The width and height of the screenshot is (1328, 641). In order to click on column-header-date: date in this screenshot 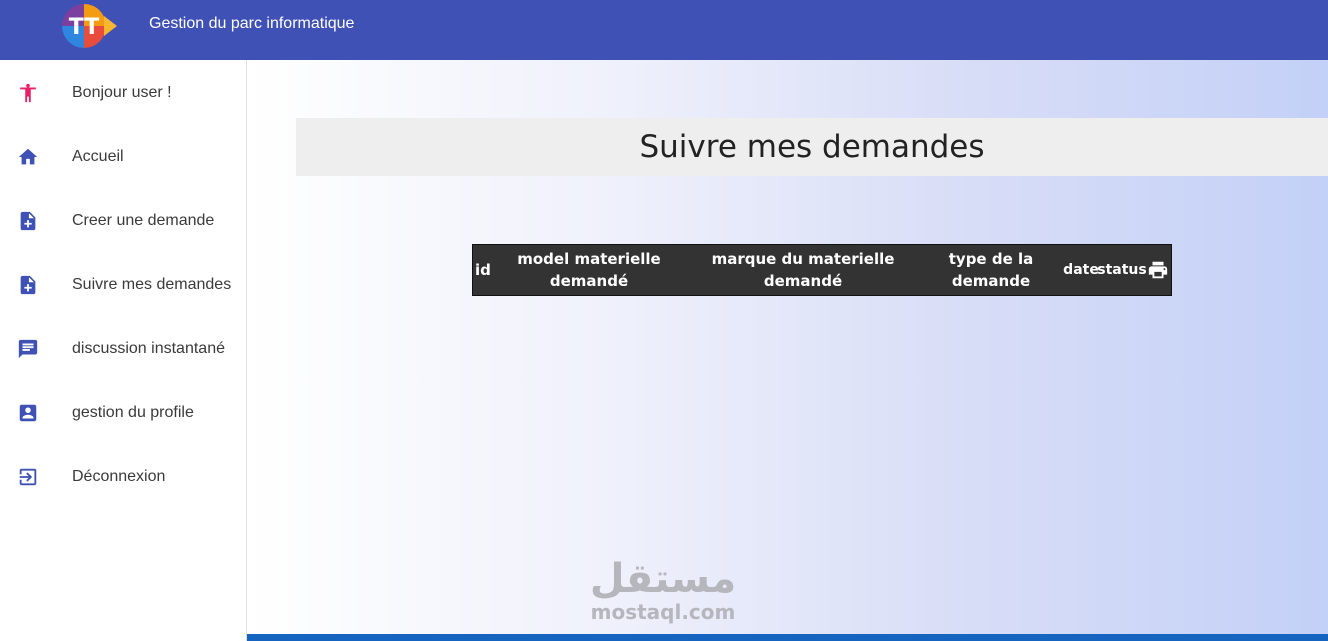, I will do `click(1081, 270)`.